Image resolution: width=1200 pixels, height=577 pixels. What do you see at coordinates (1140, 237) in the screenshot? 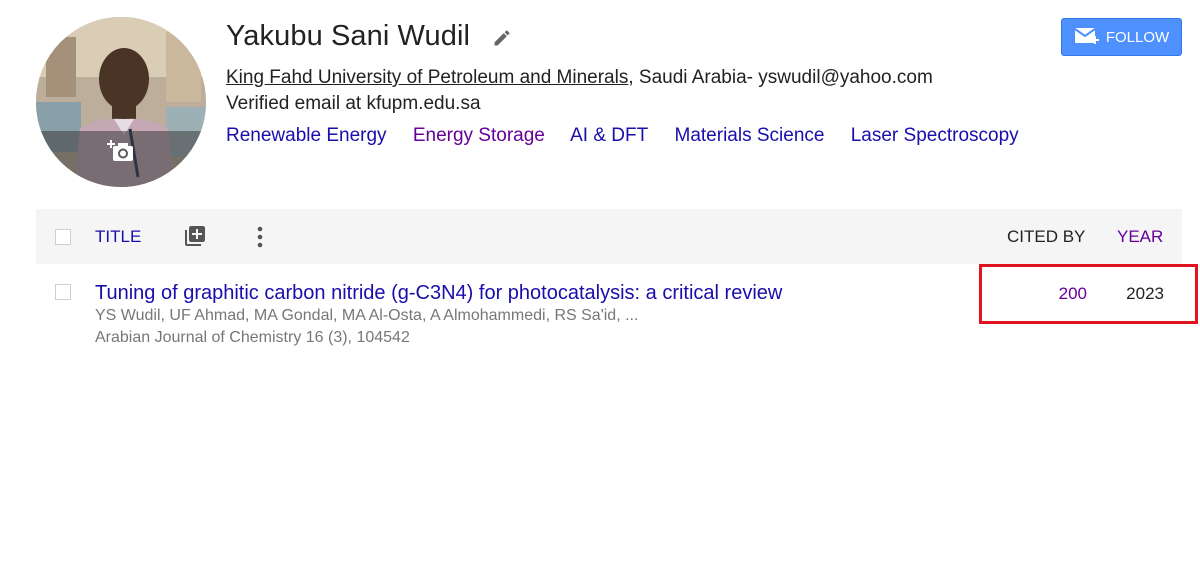
I see `sort-by-year: YEAR` at bounding box center [1140, 237].